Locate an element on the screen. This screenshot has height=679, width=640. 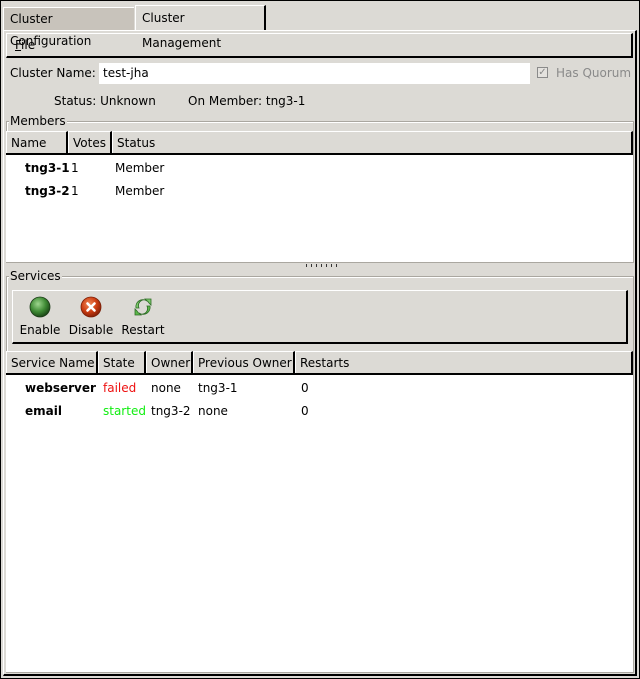
enable-button: Enable is located at coordinates (40, 316).